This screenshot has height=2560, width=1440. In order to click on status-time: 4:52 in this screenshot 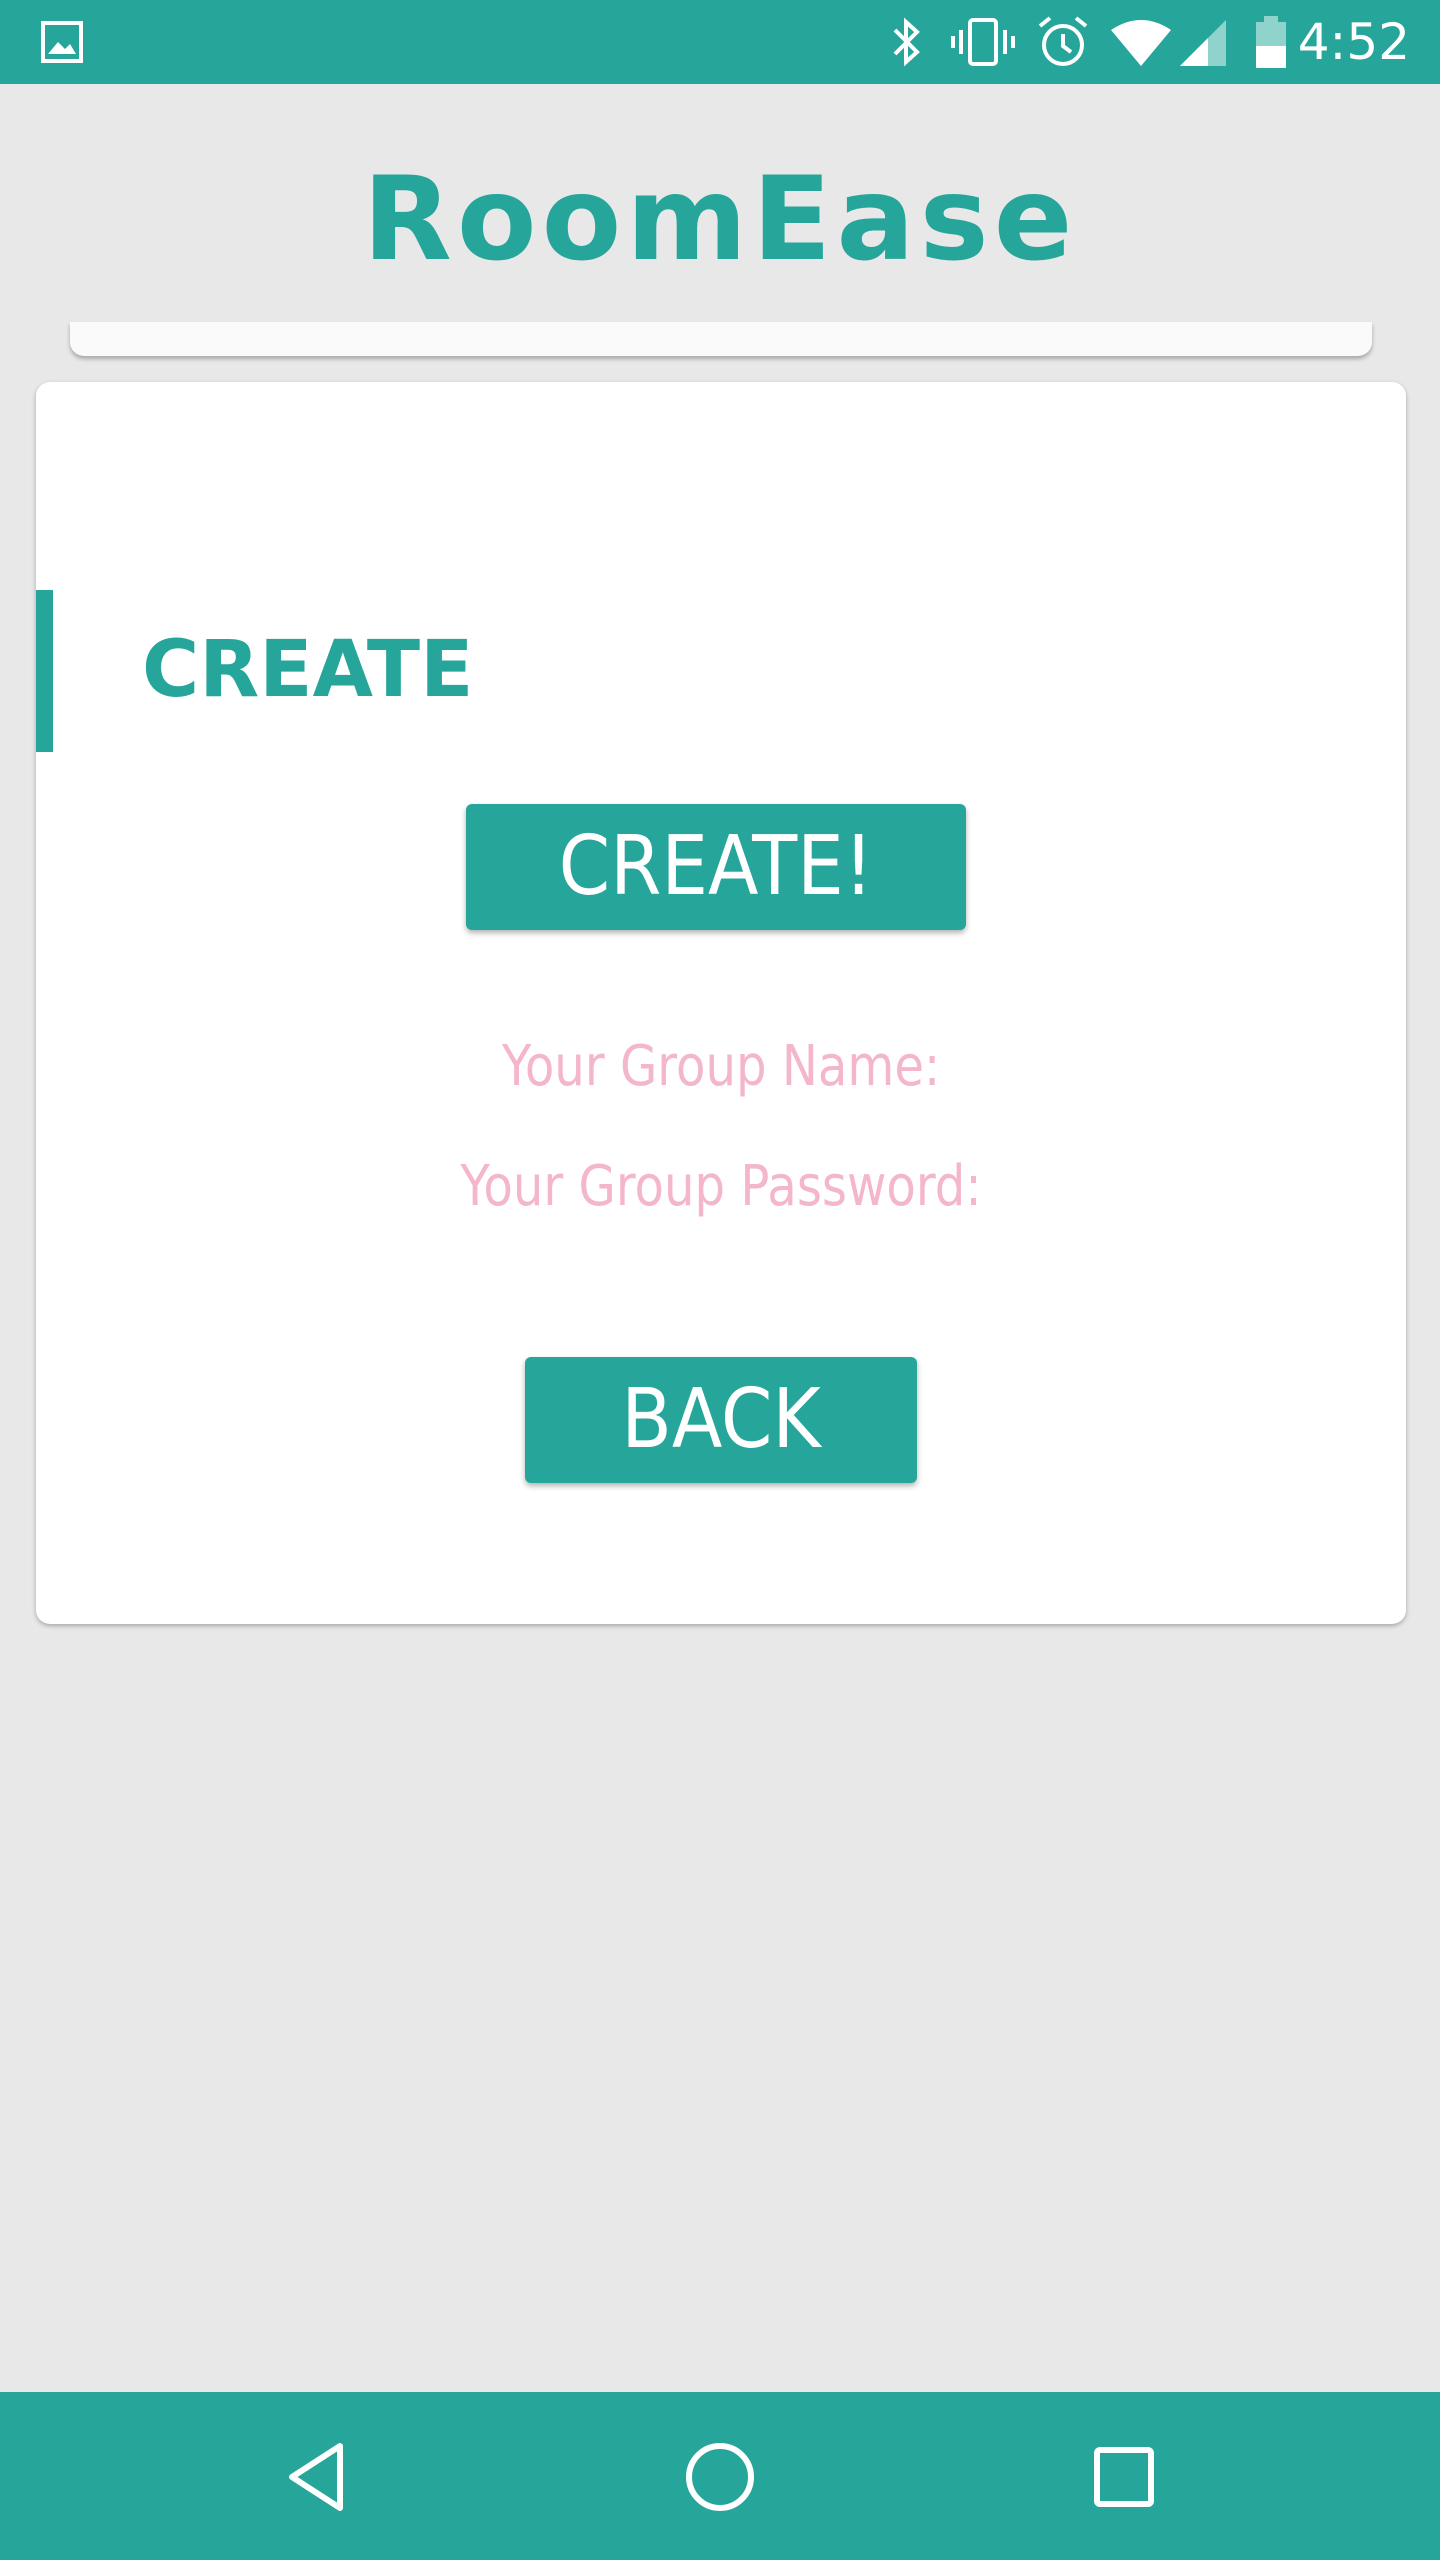, I will do `click(1353, 42)`.